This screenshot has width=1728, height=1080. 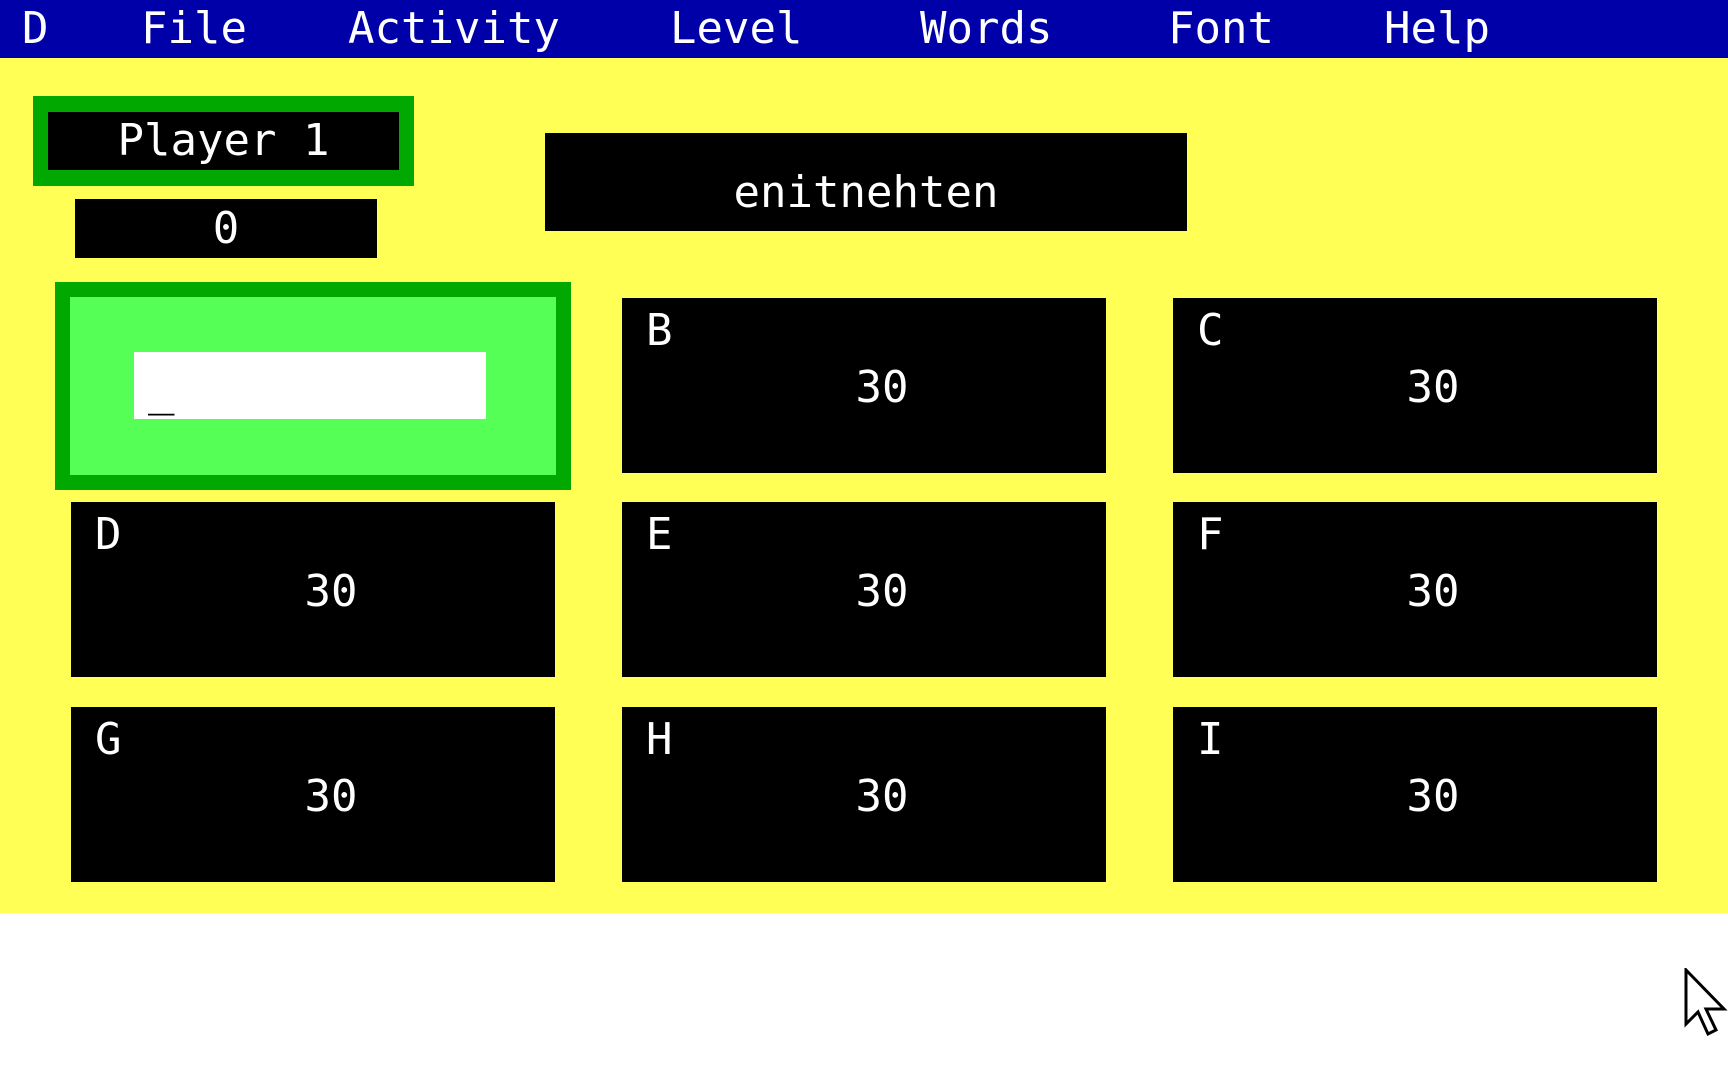 I want to click on cell-h: H 30, so click(x=864, y=794).